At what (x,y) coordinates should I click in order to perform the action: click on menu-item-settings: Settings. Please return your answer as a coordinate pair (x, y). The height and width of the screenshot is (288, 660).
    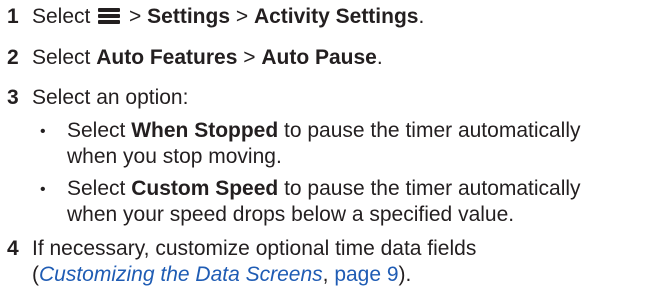
    Looking at the image, I should click on (188, 16).